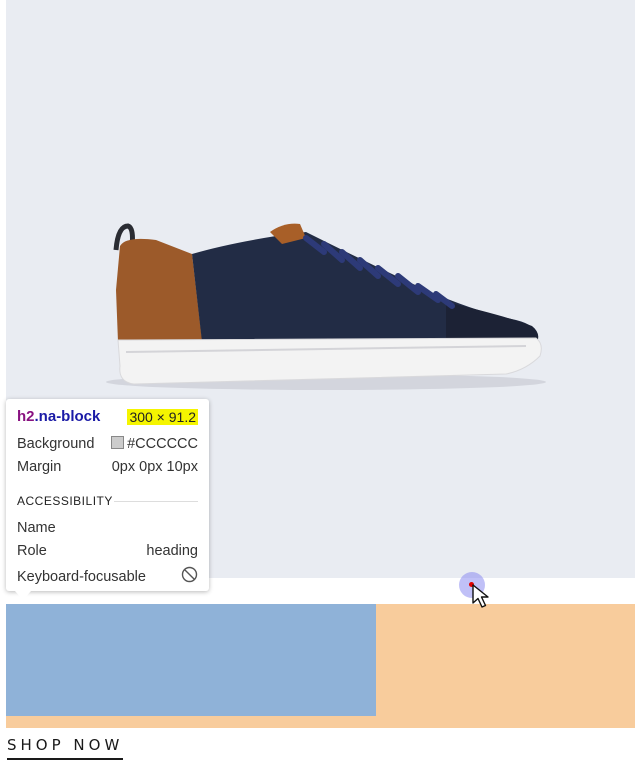  Describe the element at coordinates (162, 444) in the screenshot. I see `background-value: #CCCCCC` at that location.